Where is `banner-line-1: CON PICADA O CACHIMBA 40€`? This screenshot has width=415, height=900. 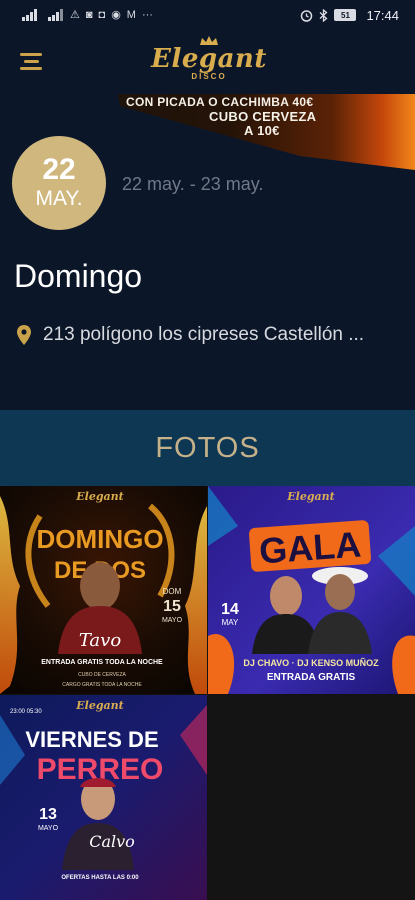 banner-line-1: CON PICADA O CACHIMBA 40€ is located at coordinates (220, 102).